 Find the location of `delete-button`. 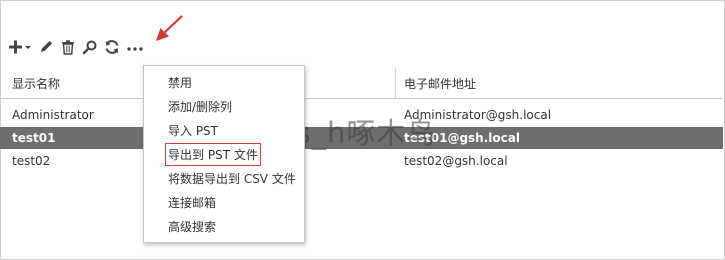

delete-button is located at coordinates (68, 47).